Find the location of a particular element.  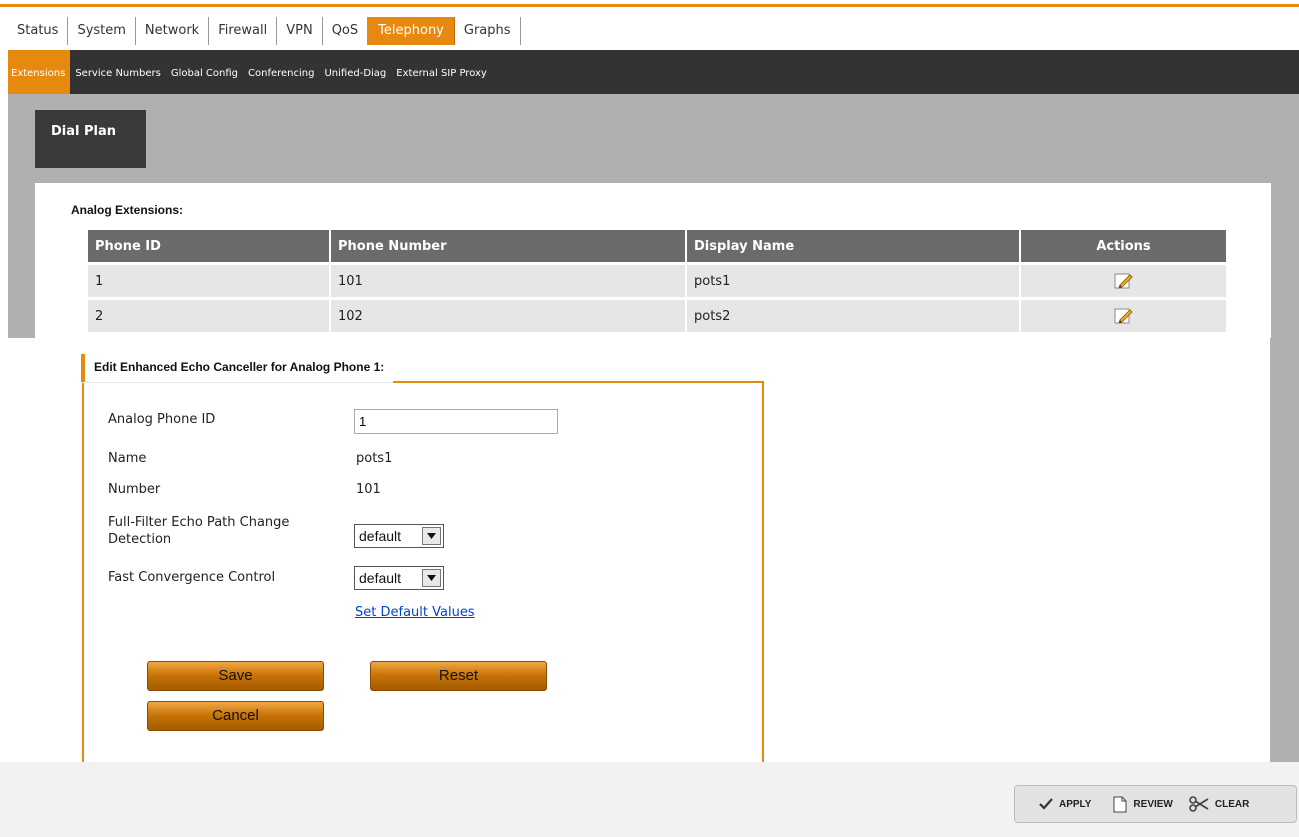

full-filter-label-line1: Full-Filter Echo Path Change is located at coordinates (199, 522).